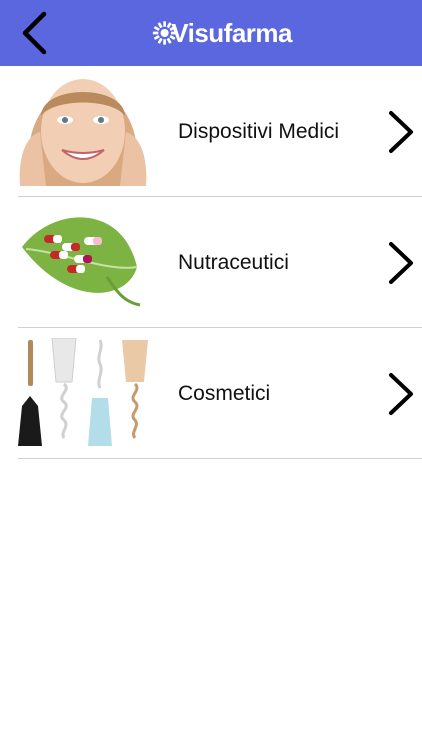  I want to click on category-label: Dispositivi Medici, so click(259, 131).